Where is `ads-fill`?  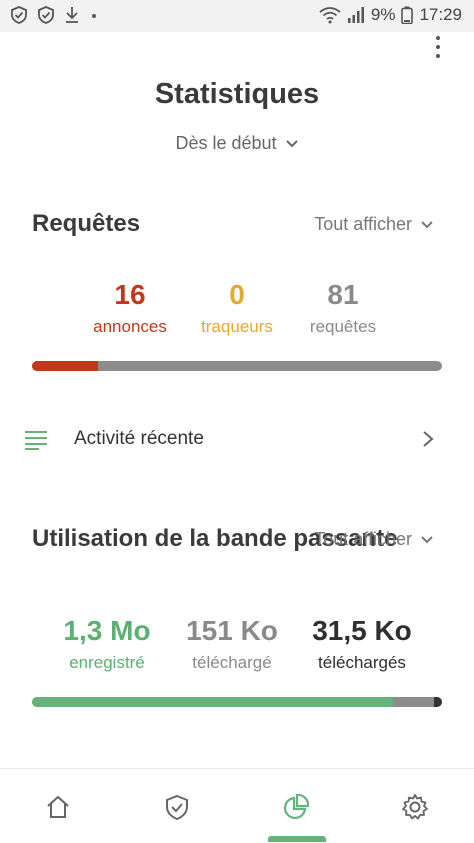 ads-fill is located at coordinates (65, 366).